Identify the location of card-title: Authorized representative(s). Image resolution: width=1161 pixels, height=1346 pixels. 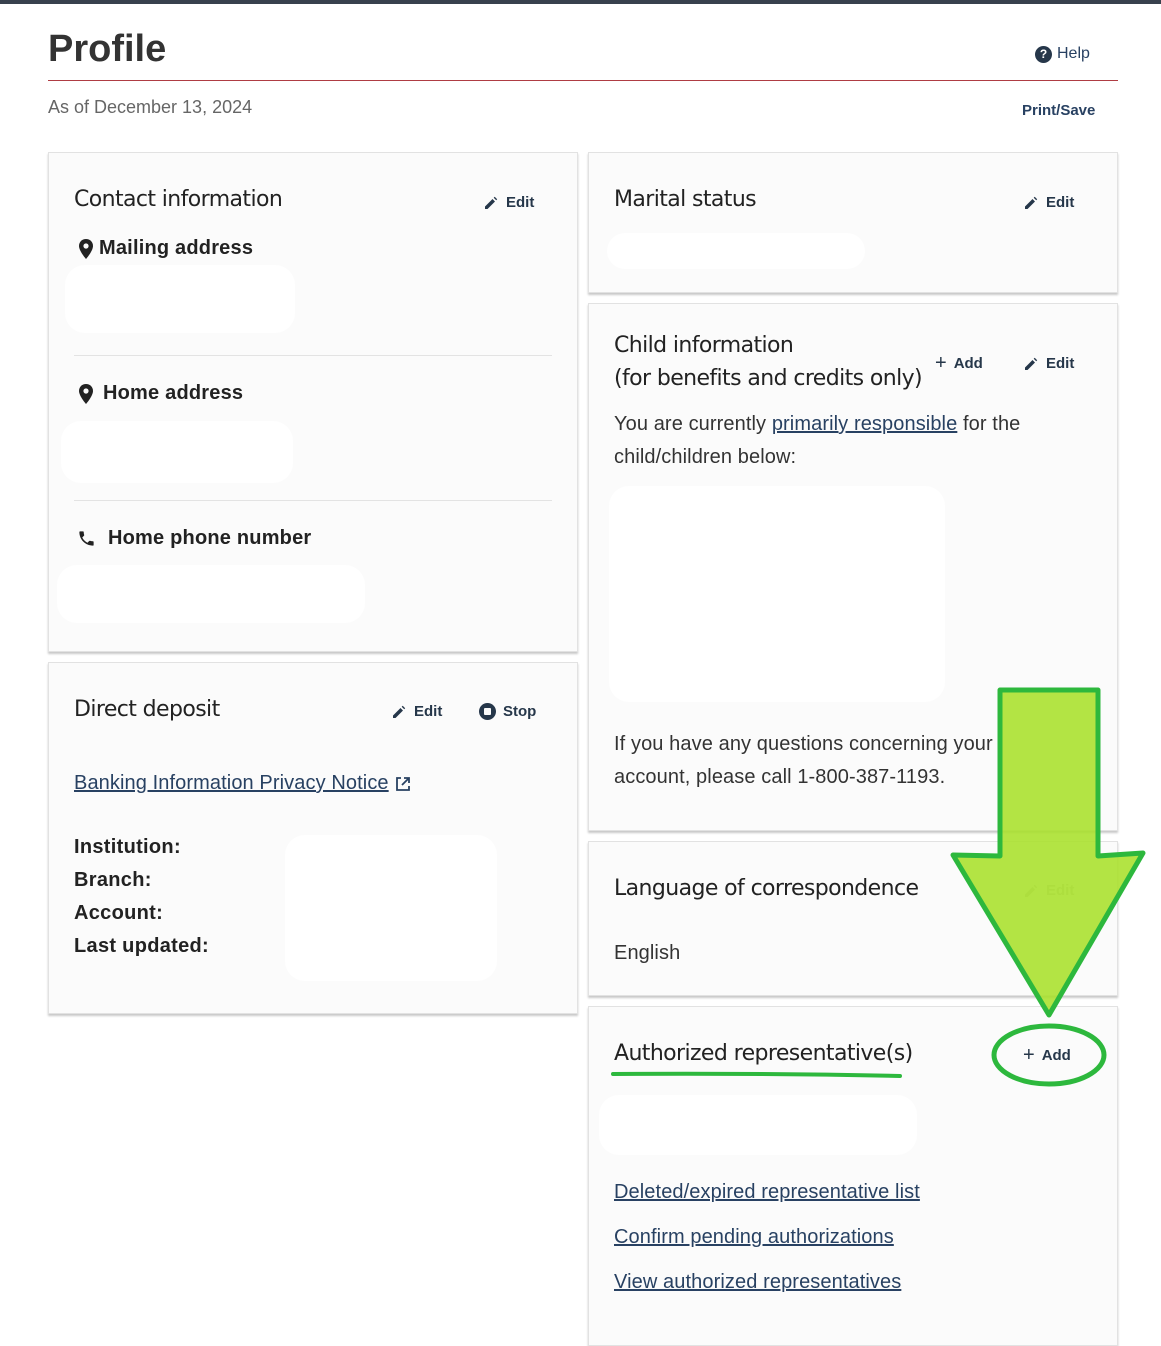
(763, 1053).